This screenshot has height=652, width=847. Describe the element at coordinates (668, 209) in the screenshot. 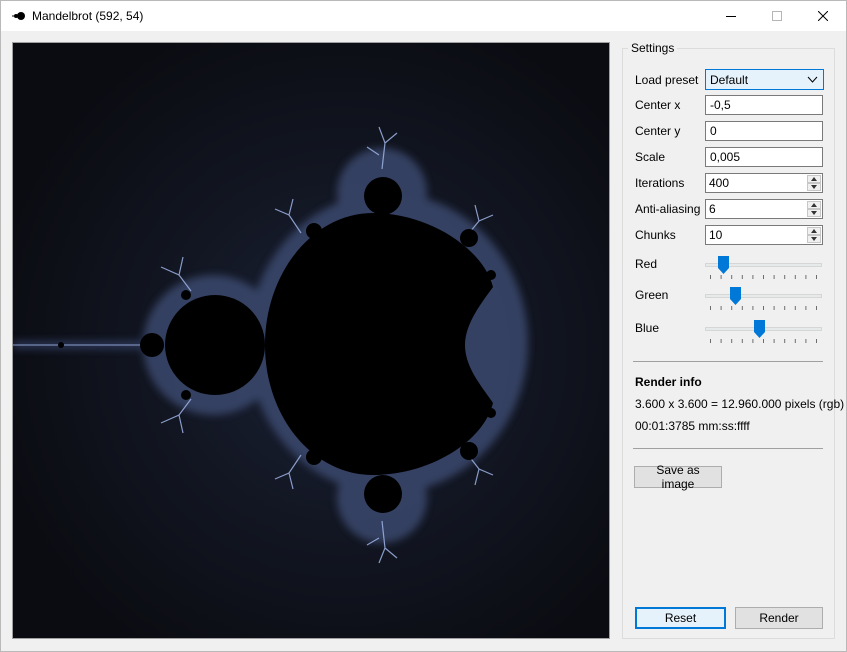

I see `anti-aliasing-label: Anti-aliasing` at that location.